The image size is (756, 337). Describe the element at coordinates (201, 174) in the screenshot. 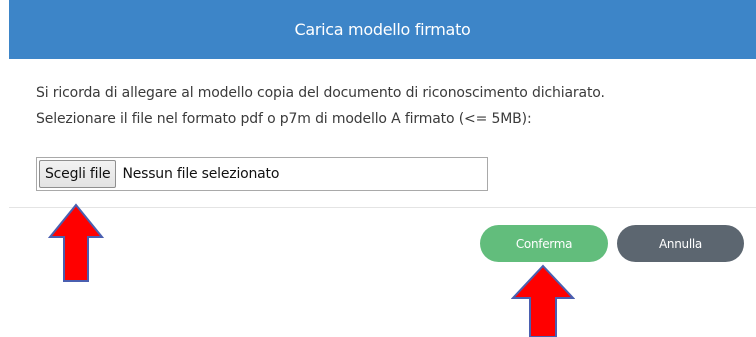

I see `file-status-text: Nessun file selezionato` at that location.